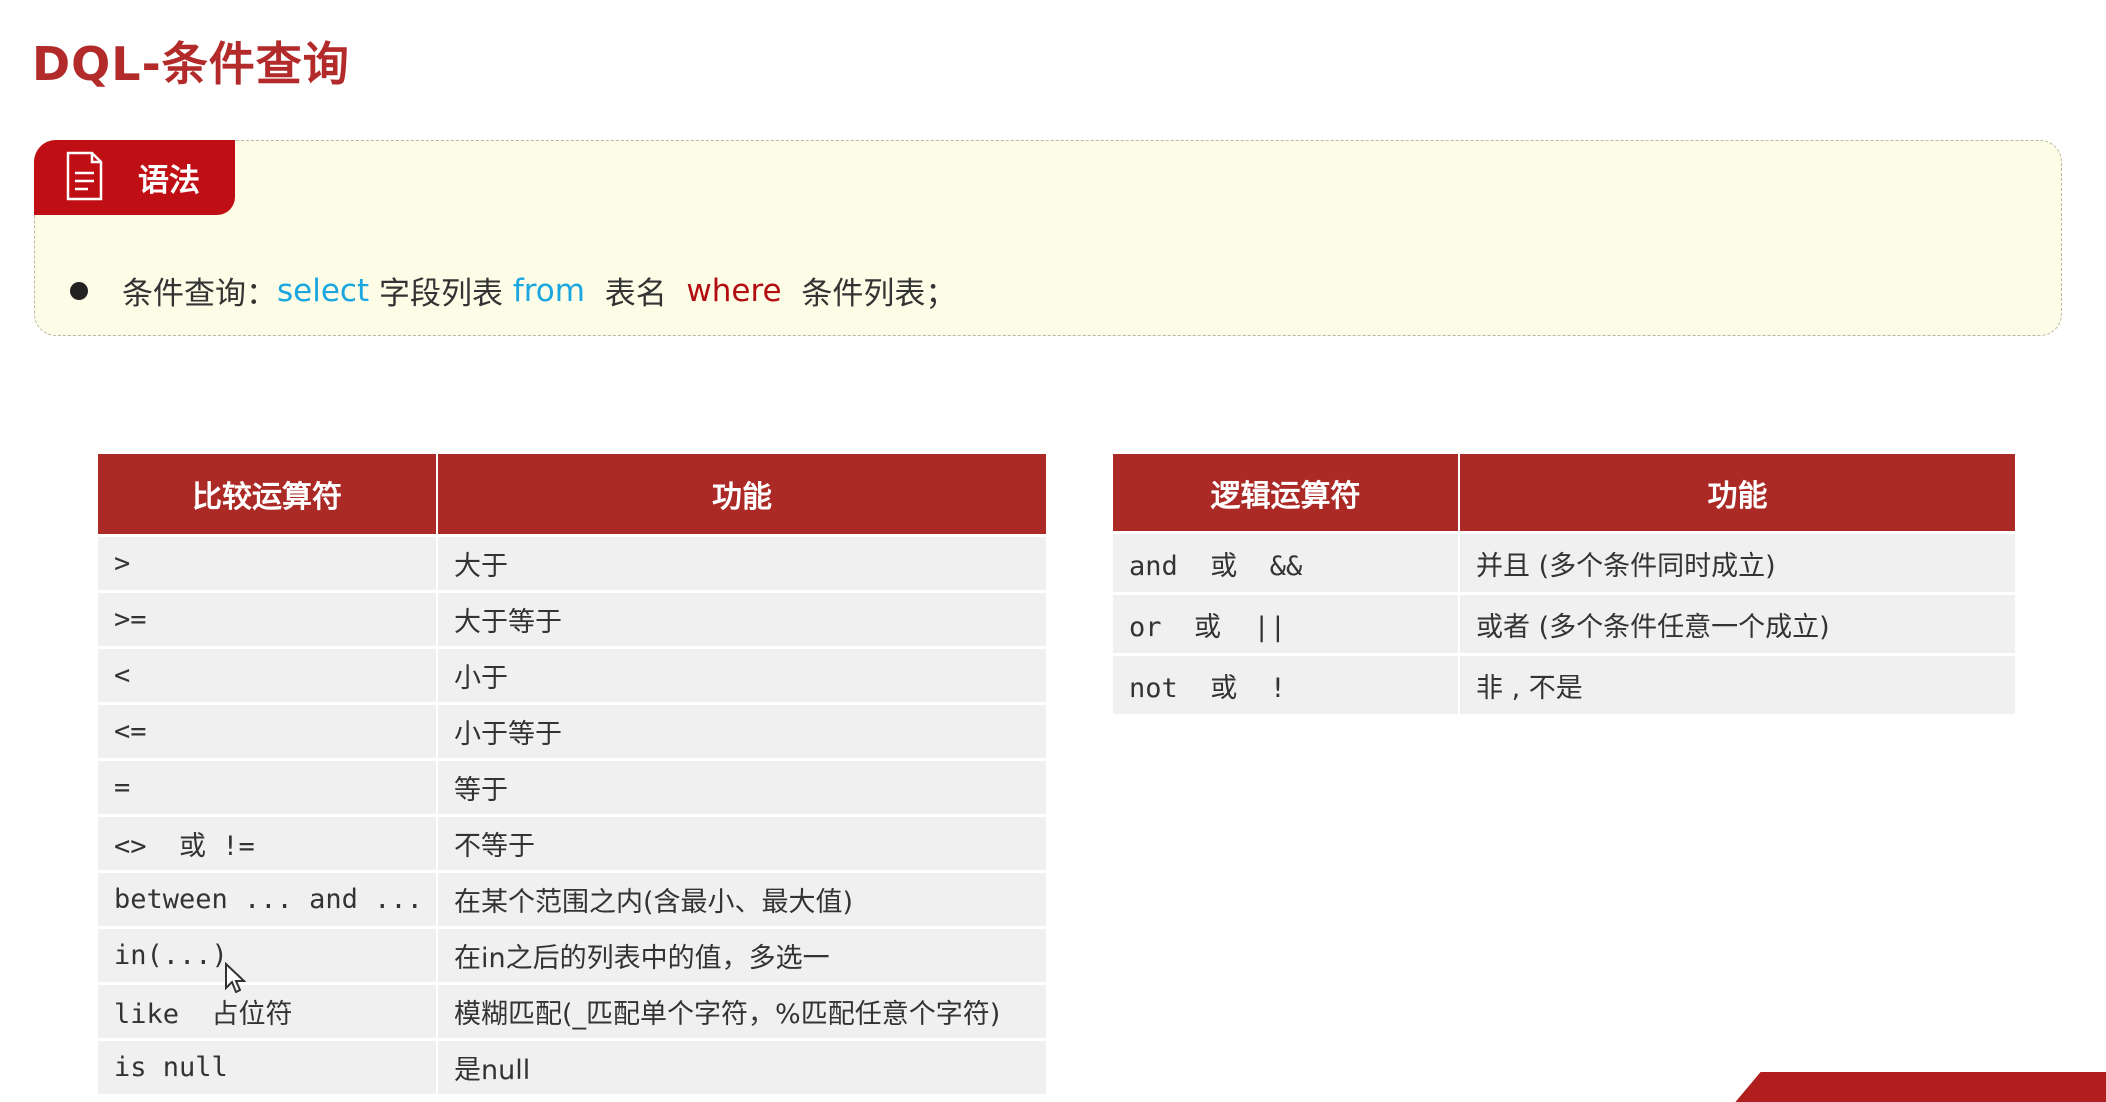  I want to click on operator-cell: not 或 !, so click(1286, 683).